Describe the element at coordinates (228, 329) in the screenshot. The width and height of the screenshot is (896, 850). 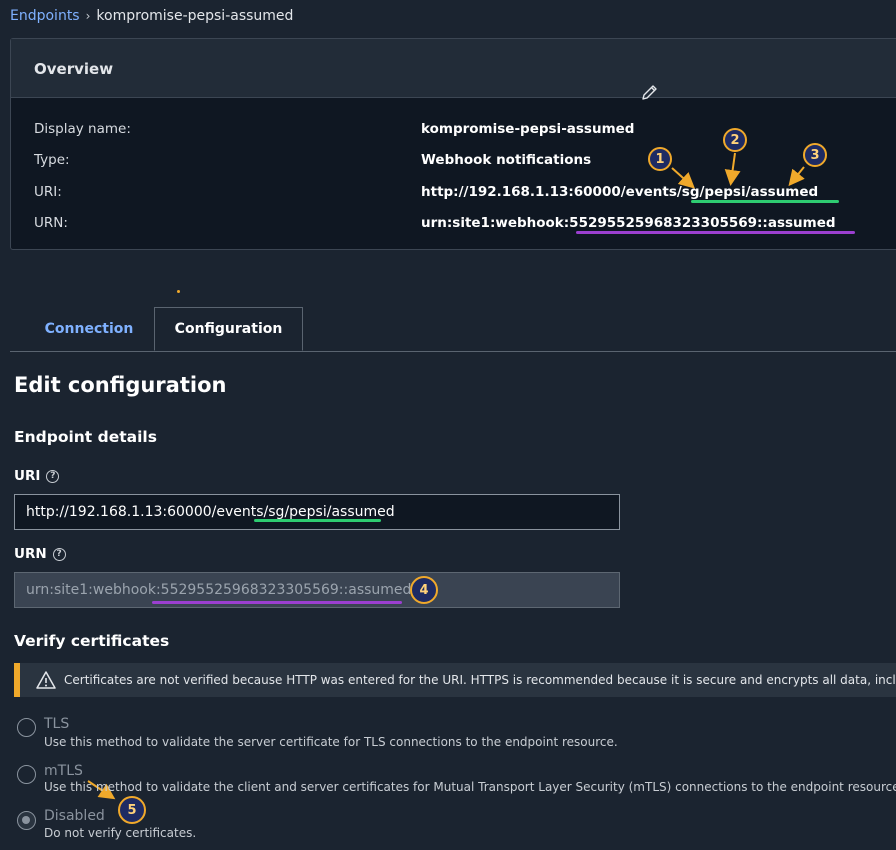
I see `tab-configuration: Configuration` at that location.